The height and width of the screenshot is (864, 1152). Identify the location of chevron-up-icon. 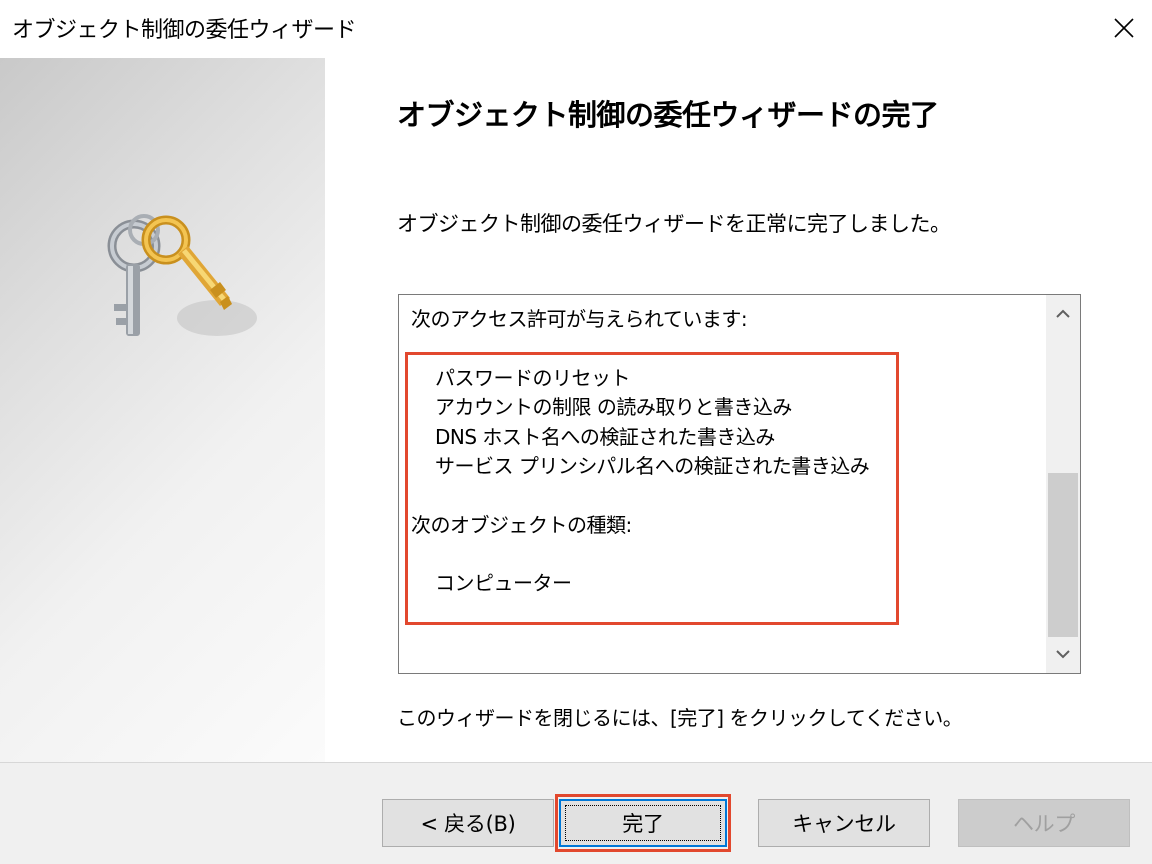
(1063, 313).